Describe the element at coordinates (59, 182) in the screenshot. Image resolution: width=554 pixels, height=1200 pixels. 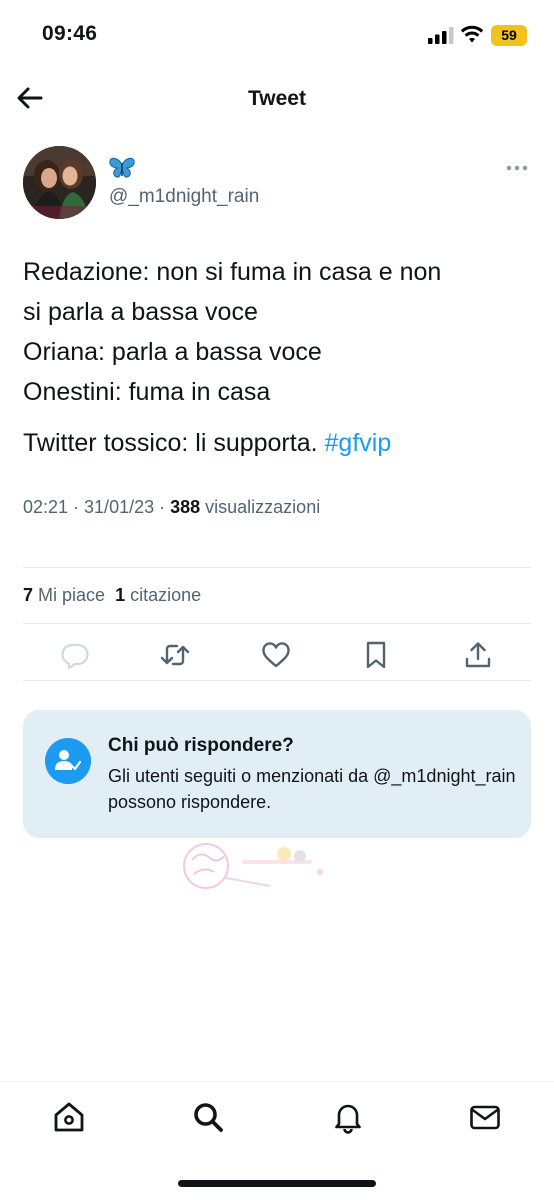
I see `avatar` at that location.